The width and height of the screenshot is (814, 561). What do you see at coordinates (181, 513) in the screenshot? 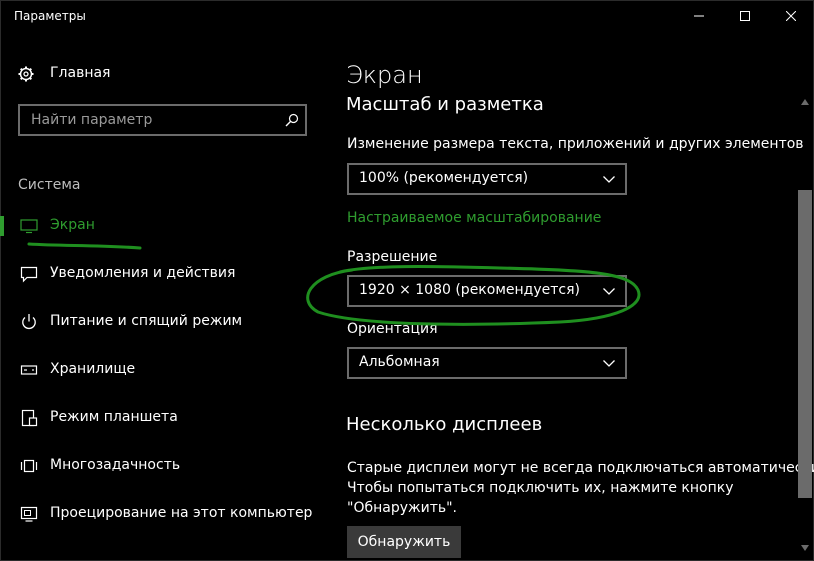
I see `sidebar-item-label: Проецирование на этот компьютер` at bounding box center [181, 513].